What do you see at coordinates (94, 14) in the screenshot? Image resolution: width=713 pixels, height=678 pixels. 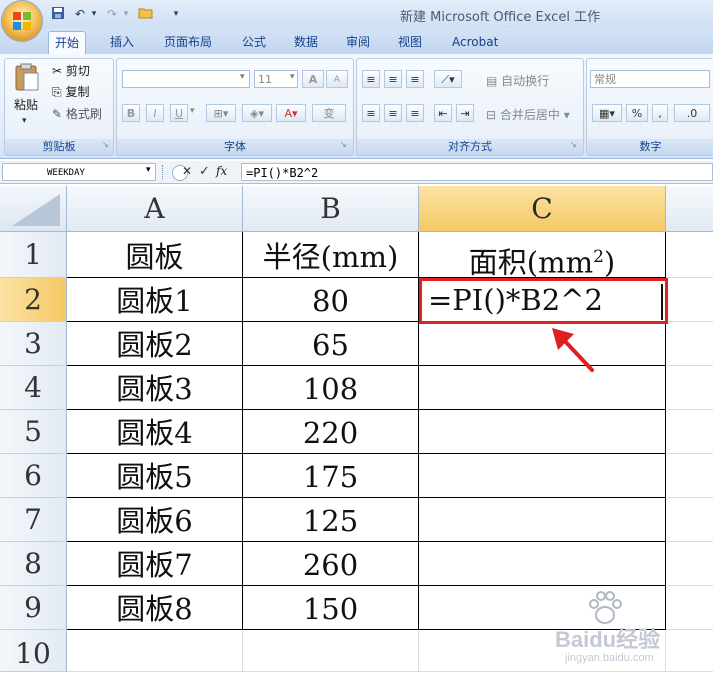 I see `undo-dropdown-icon: ▾` at bounding box center [94, 14].